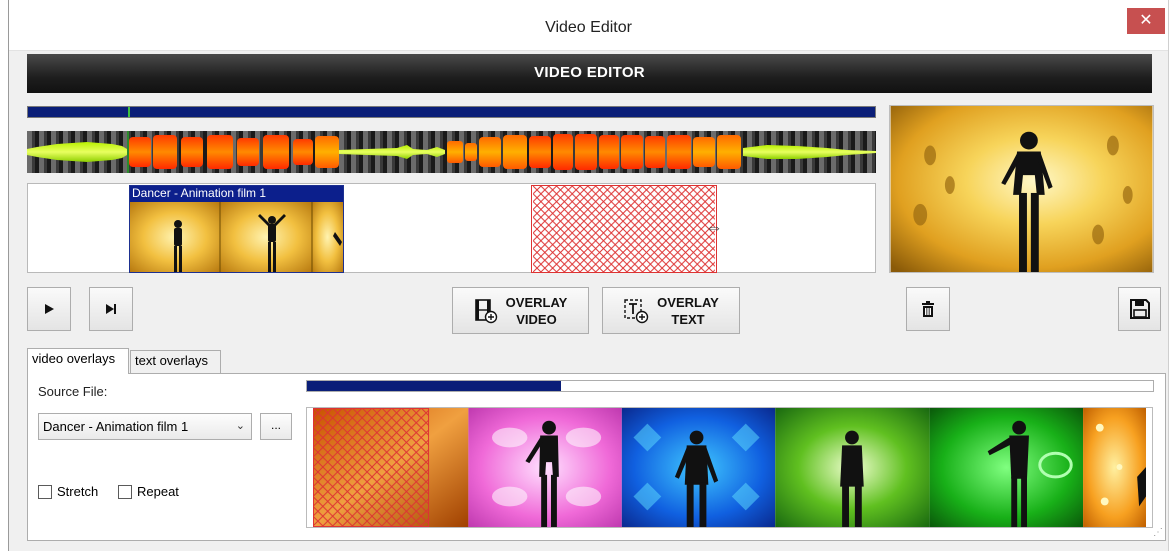 The height and width of the screenshot is (551, 1169). What do you see at coordinates (78, 361) in the screenshot?
I see `tab-video-overlays: video overlays` at bounding box center [78, 361].